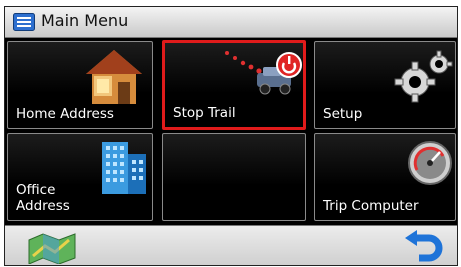  I want to click on title-bar: Main Menu, so click(231, 22).